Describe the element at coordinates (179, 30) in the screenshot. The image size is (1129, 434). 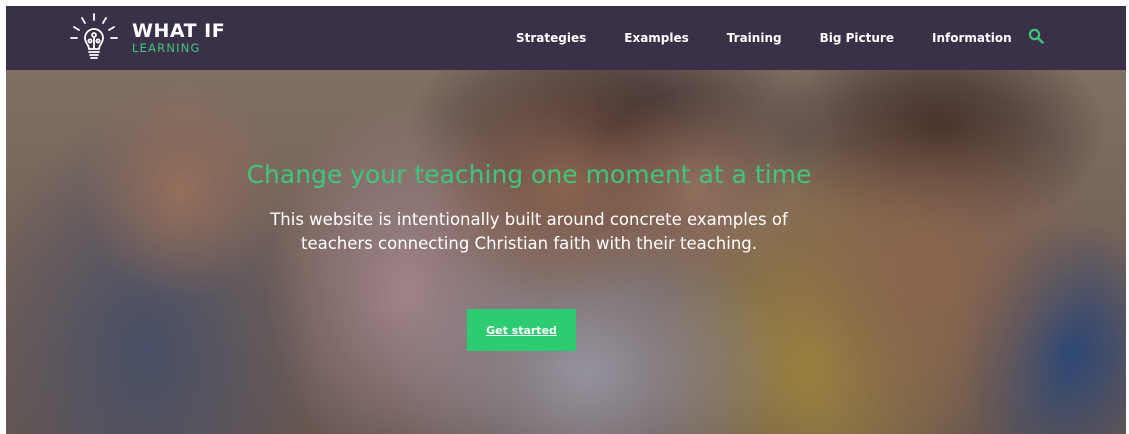
I see `logo-title: WHAT IF` at that location.